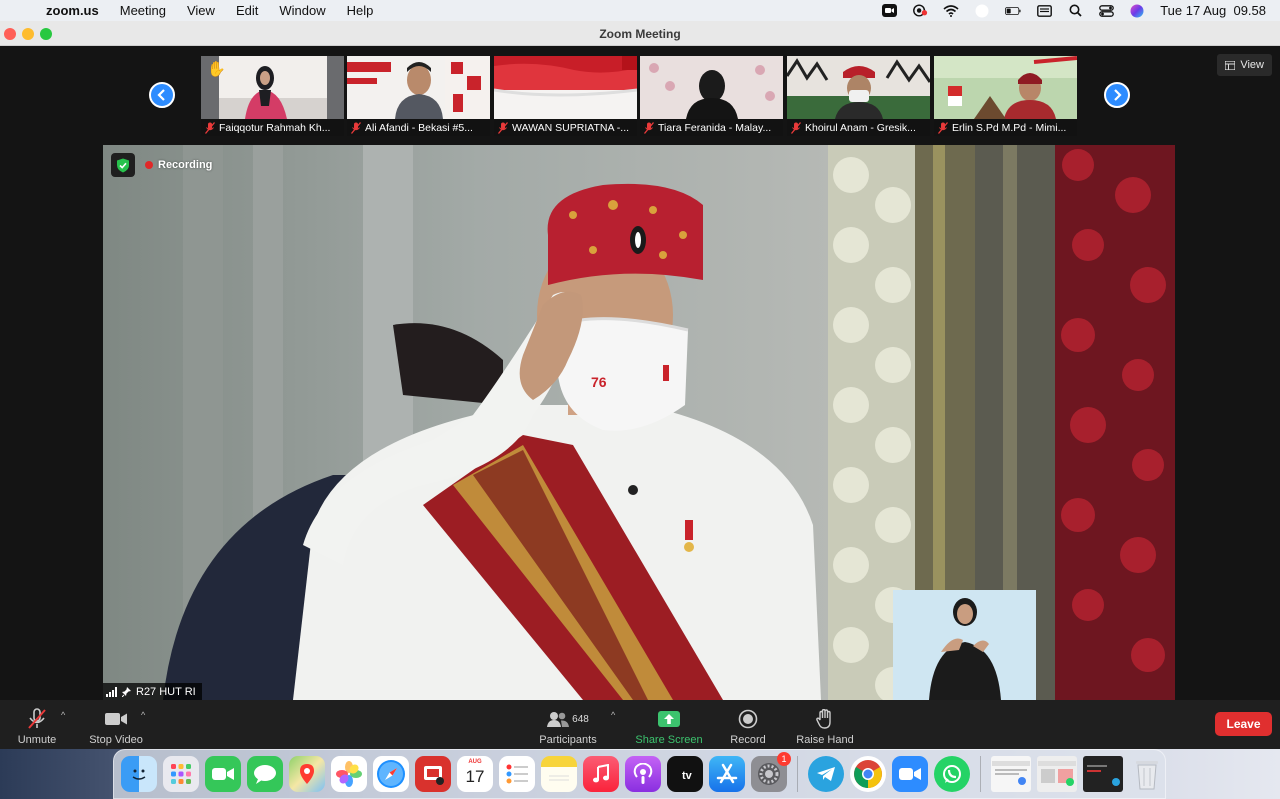 The width and height of the screenshot is (1280, 799). I want to click on strip-next-button, so click(1117, 95).